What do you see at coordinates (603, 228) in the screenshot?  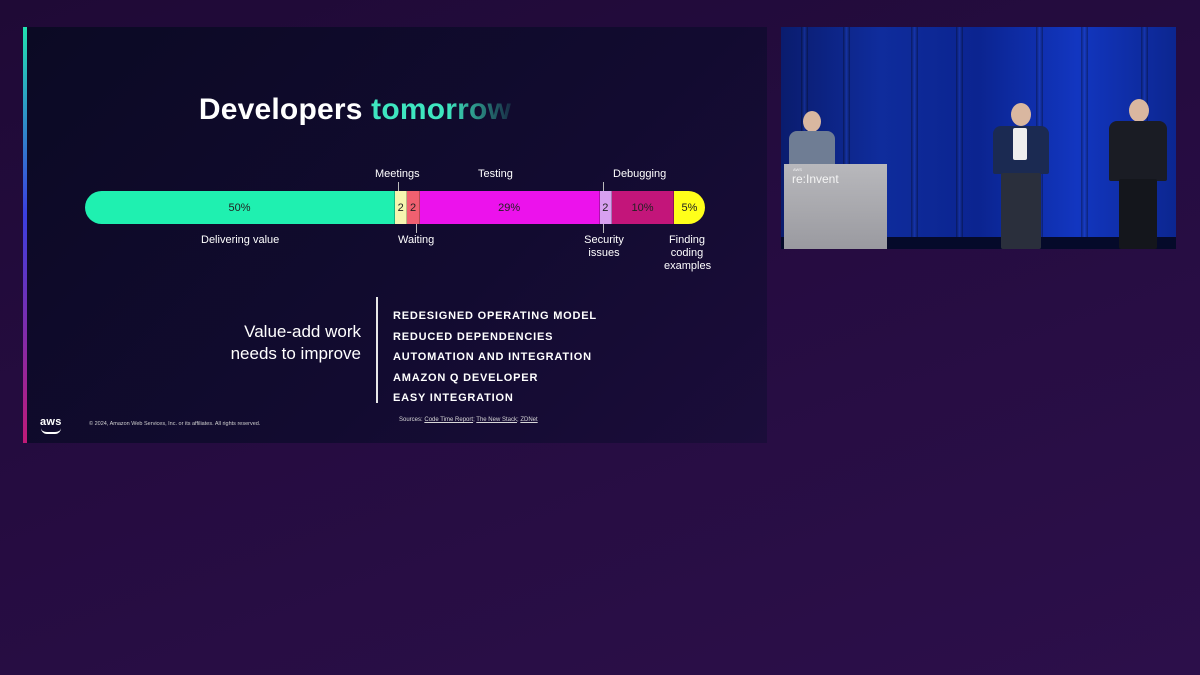 I see `tick-security` at bounding box center [603, 228].